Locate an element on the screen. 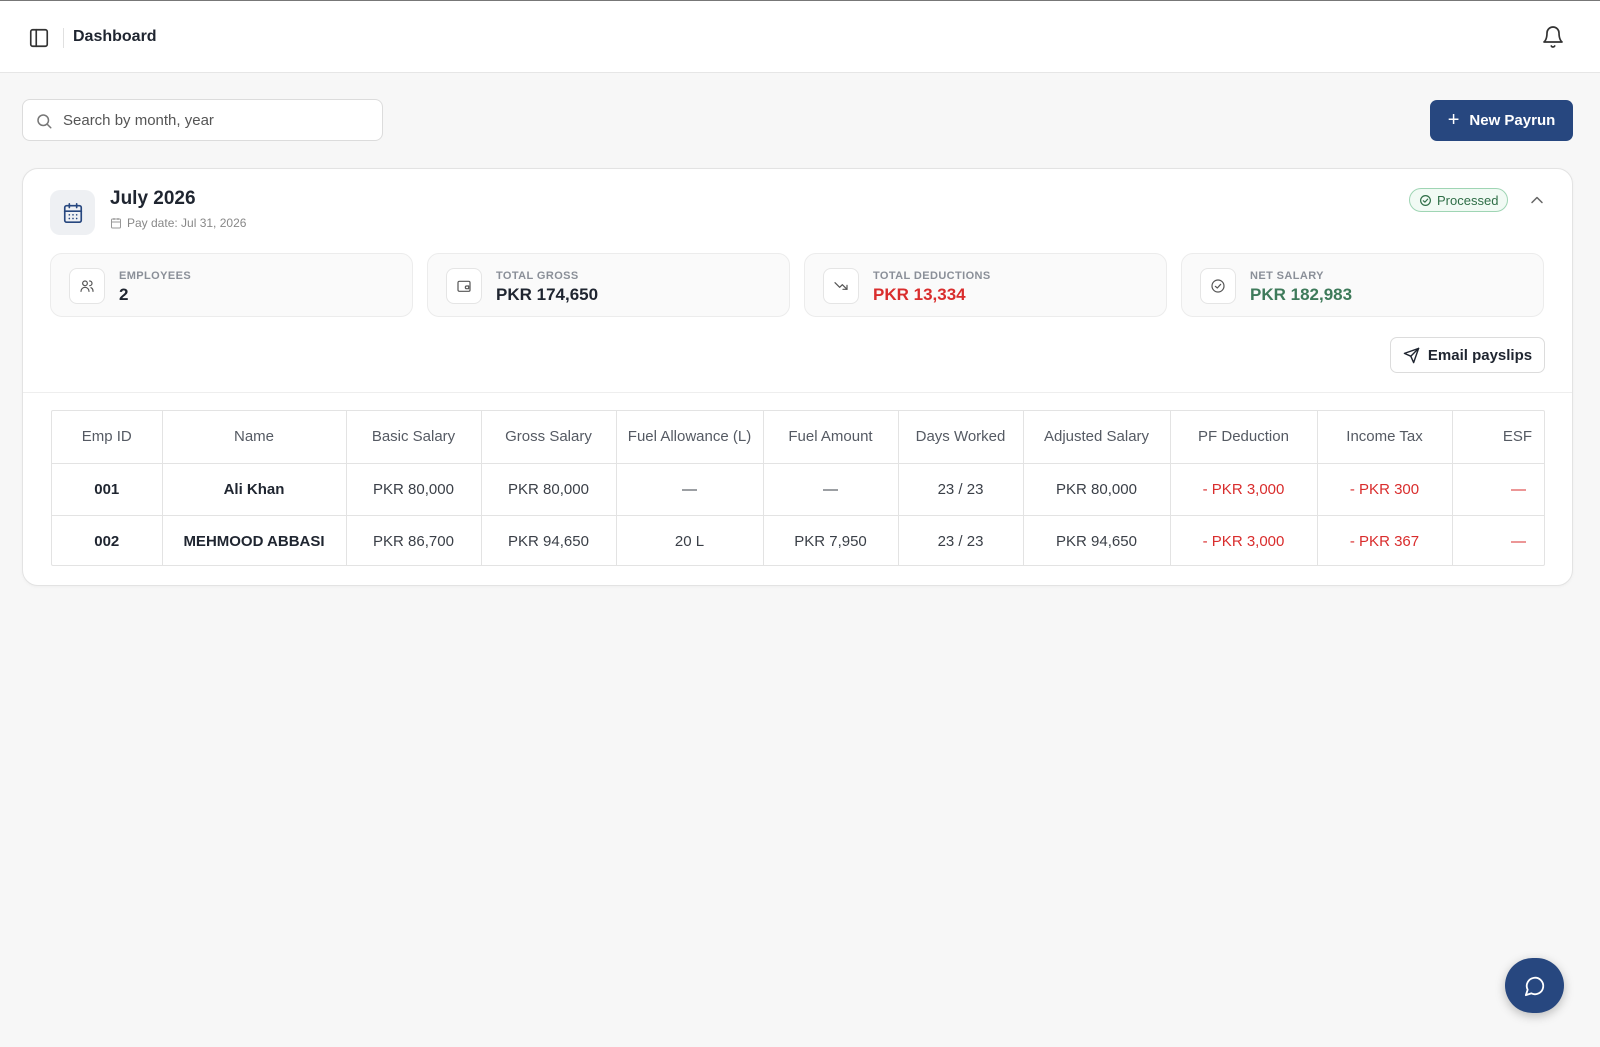 This screenshot has width=1600, height=1047. cell-gross-salary: PKR 80,000 is located at coordinates (549, 489).